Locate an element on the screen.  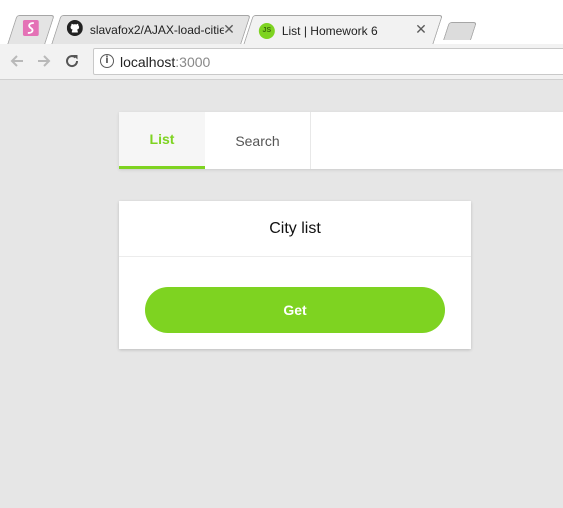
new-tab-button is located at coordinates (460, 31).